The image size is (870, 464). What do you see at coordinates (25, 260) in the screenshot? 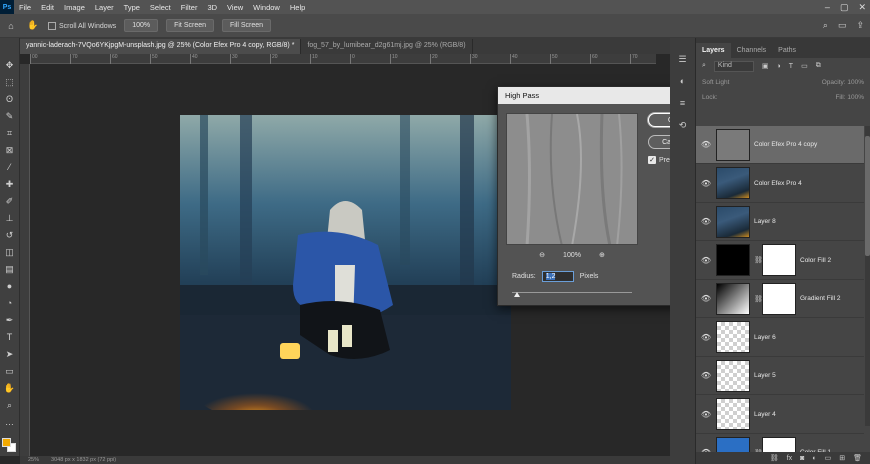
I see `vertical-ruler` at bounding box center [25, 260].